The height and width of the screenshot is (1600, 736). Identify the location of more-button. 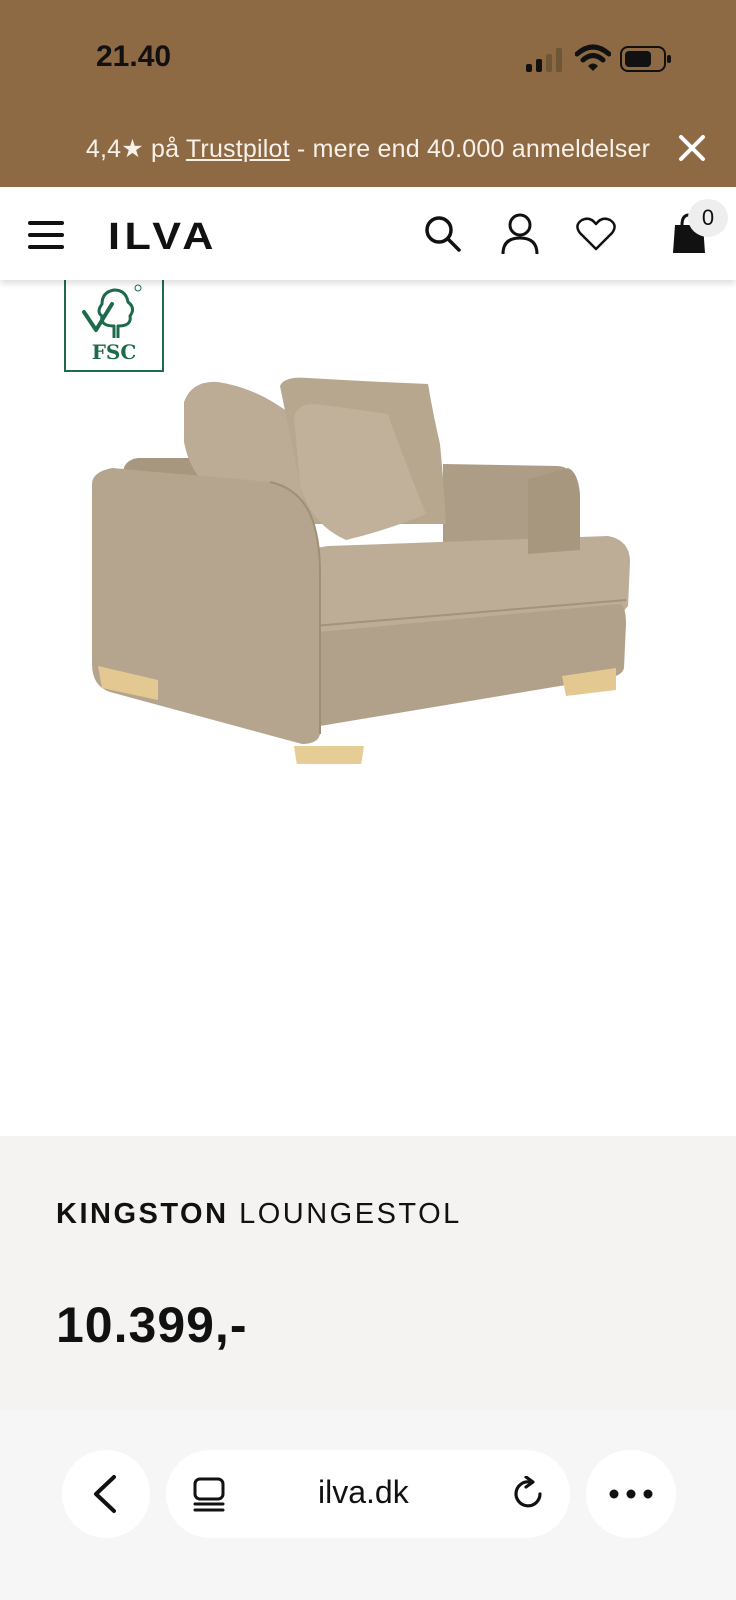
(631, 1494).